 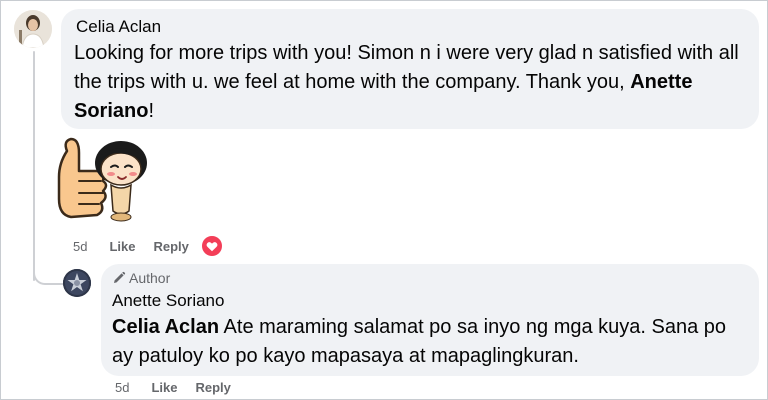 What do you see at coordinates (165, 327) in the screenshot?
I see `mention-link: Celia Aclan` at bounding box center [165, 327].